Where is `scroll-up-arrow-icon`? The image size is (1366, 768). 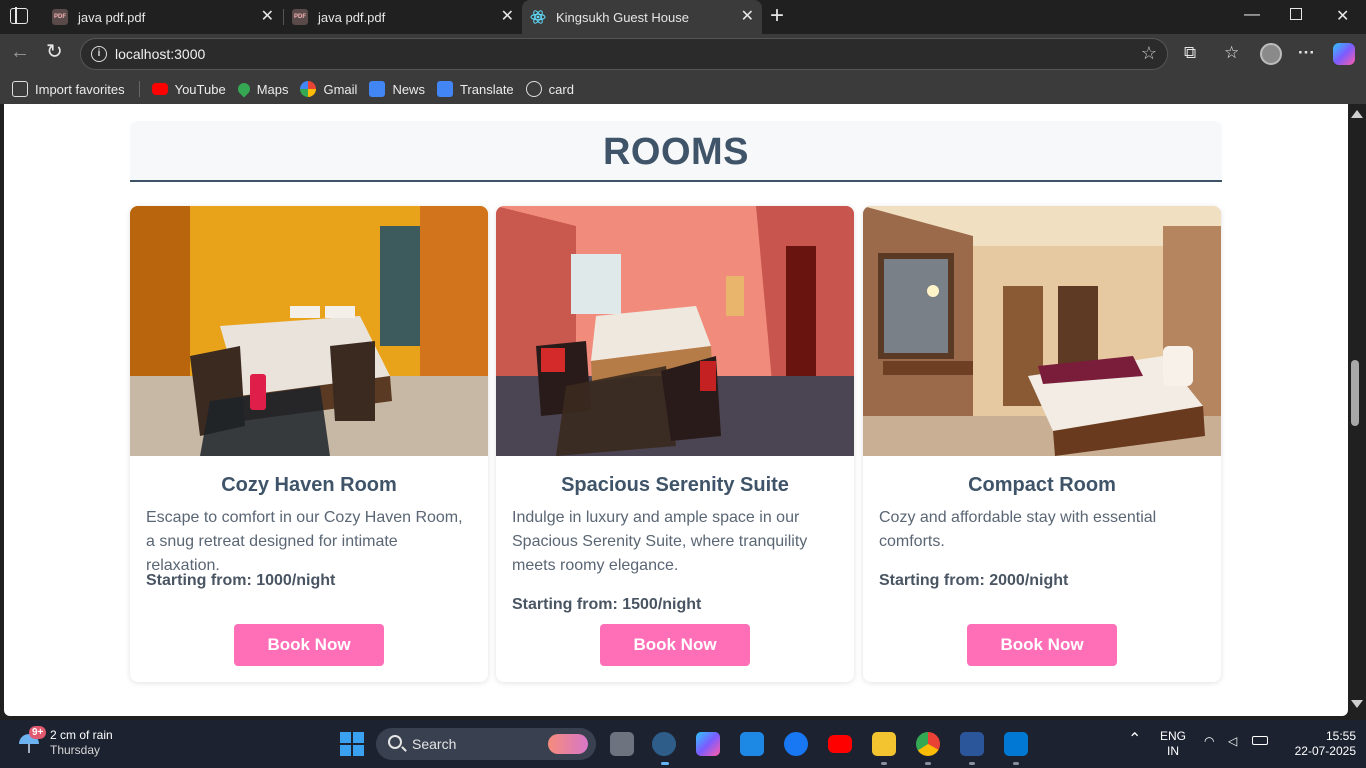 scroll-up-arrow-icon is located at coordinates (1357, 114).